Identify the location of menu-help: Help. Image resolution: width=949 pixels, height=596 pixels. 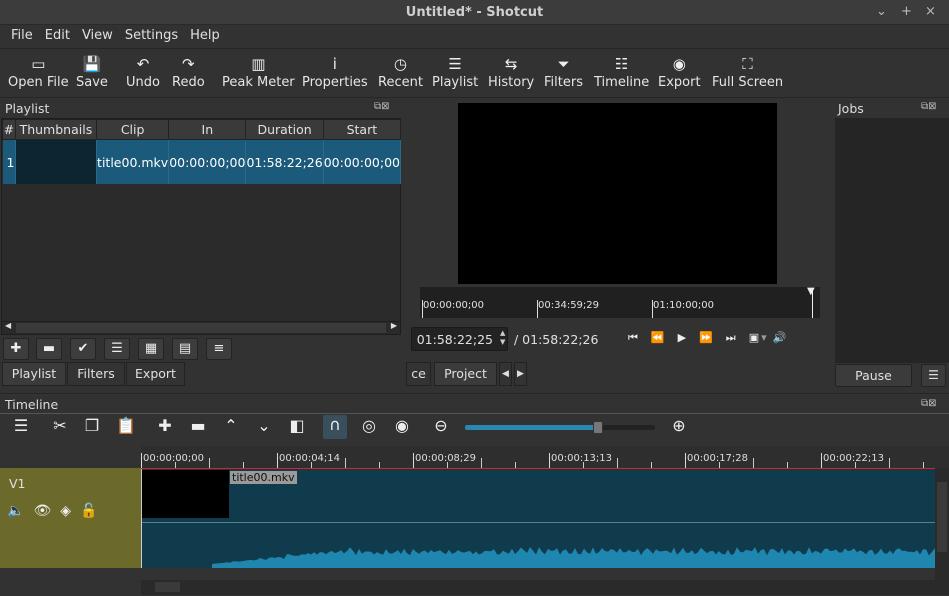
(205, 36).